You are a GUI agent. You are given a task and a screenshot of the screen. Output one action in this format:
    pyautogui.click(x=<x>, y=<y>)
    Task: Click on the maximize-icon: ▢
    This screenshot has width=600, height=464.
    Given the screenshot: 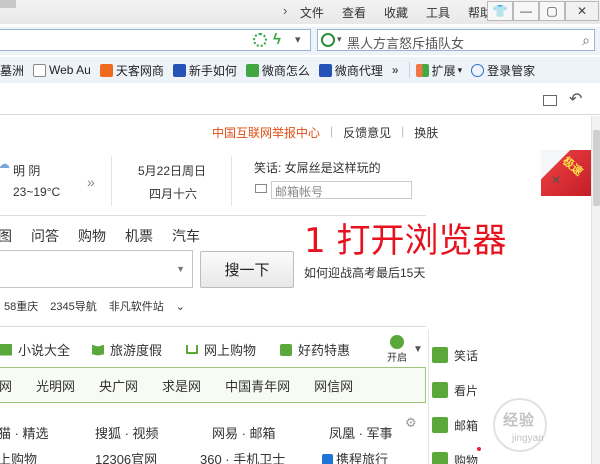 What is the action you would take?
    pyautogui.click(x=552, y=11)
    